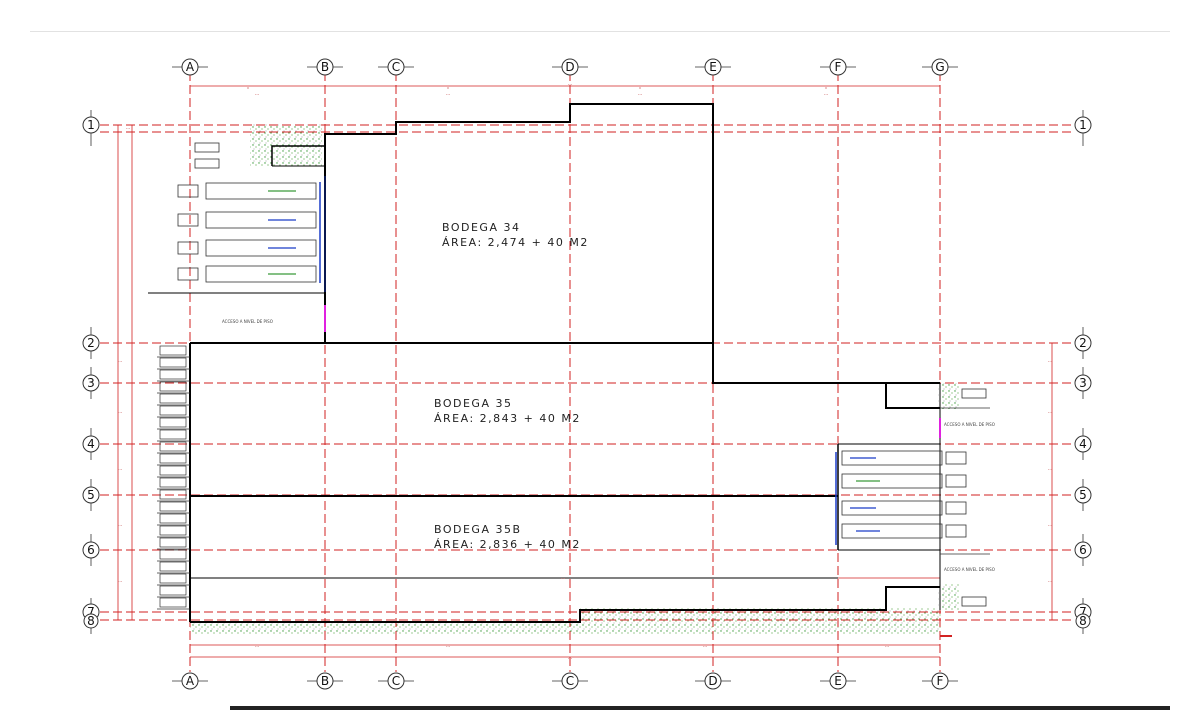 Image resolution: width=1200 pixels, height=724 pixels. I want to click on car-parking-stalls, so click(173, 477).